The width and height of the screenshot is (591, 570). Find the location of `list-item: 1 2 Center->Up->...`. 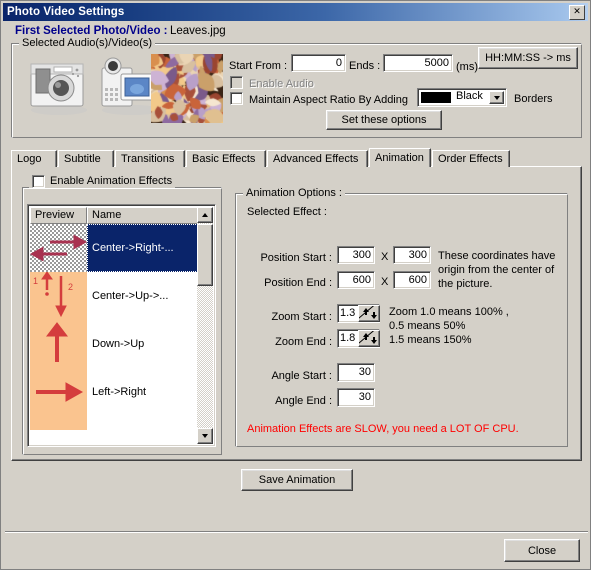

list-item: 1 2 Center->Up->... is located at coordinates (115, 296).